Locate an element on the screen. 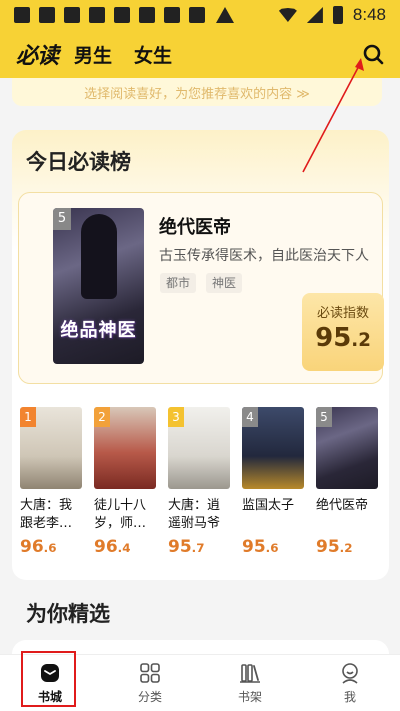 The width and height of the screenshot is (400, 711). featured-book-description: 古玉传承得医术，自此医治天下人 is located at coordinates (264, 256).